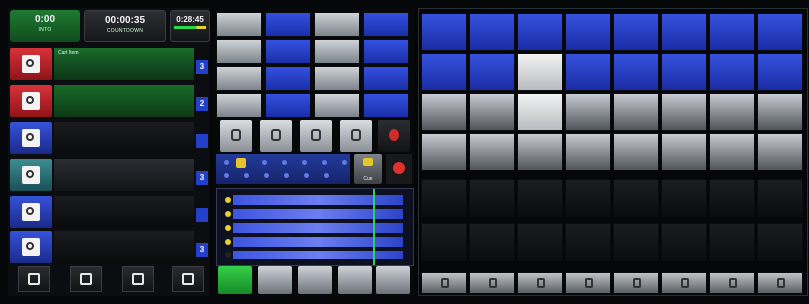 This screenshot has width=809, height=304. What do you see at coordinates (235, 280) in the screenshot?
I see `go-button` at bounding box center [235, 280].